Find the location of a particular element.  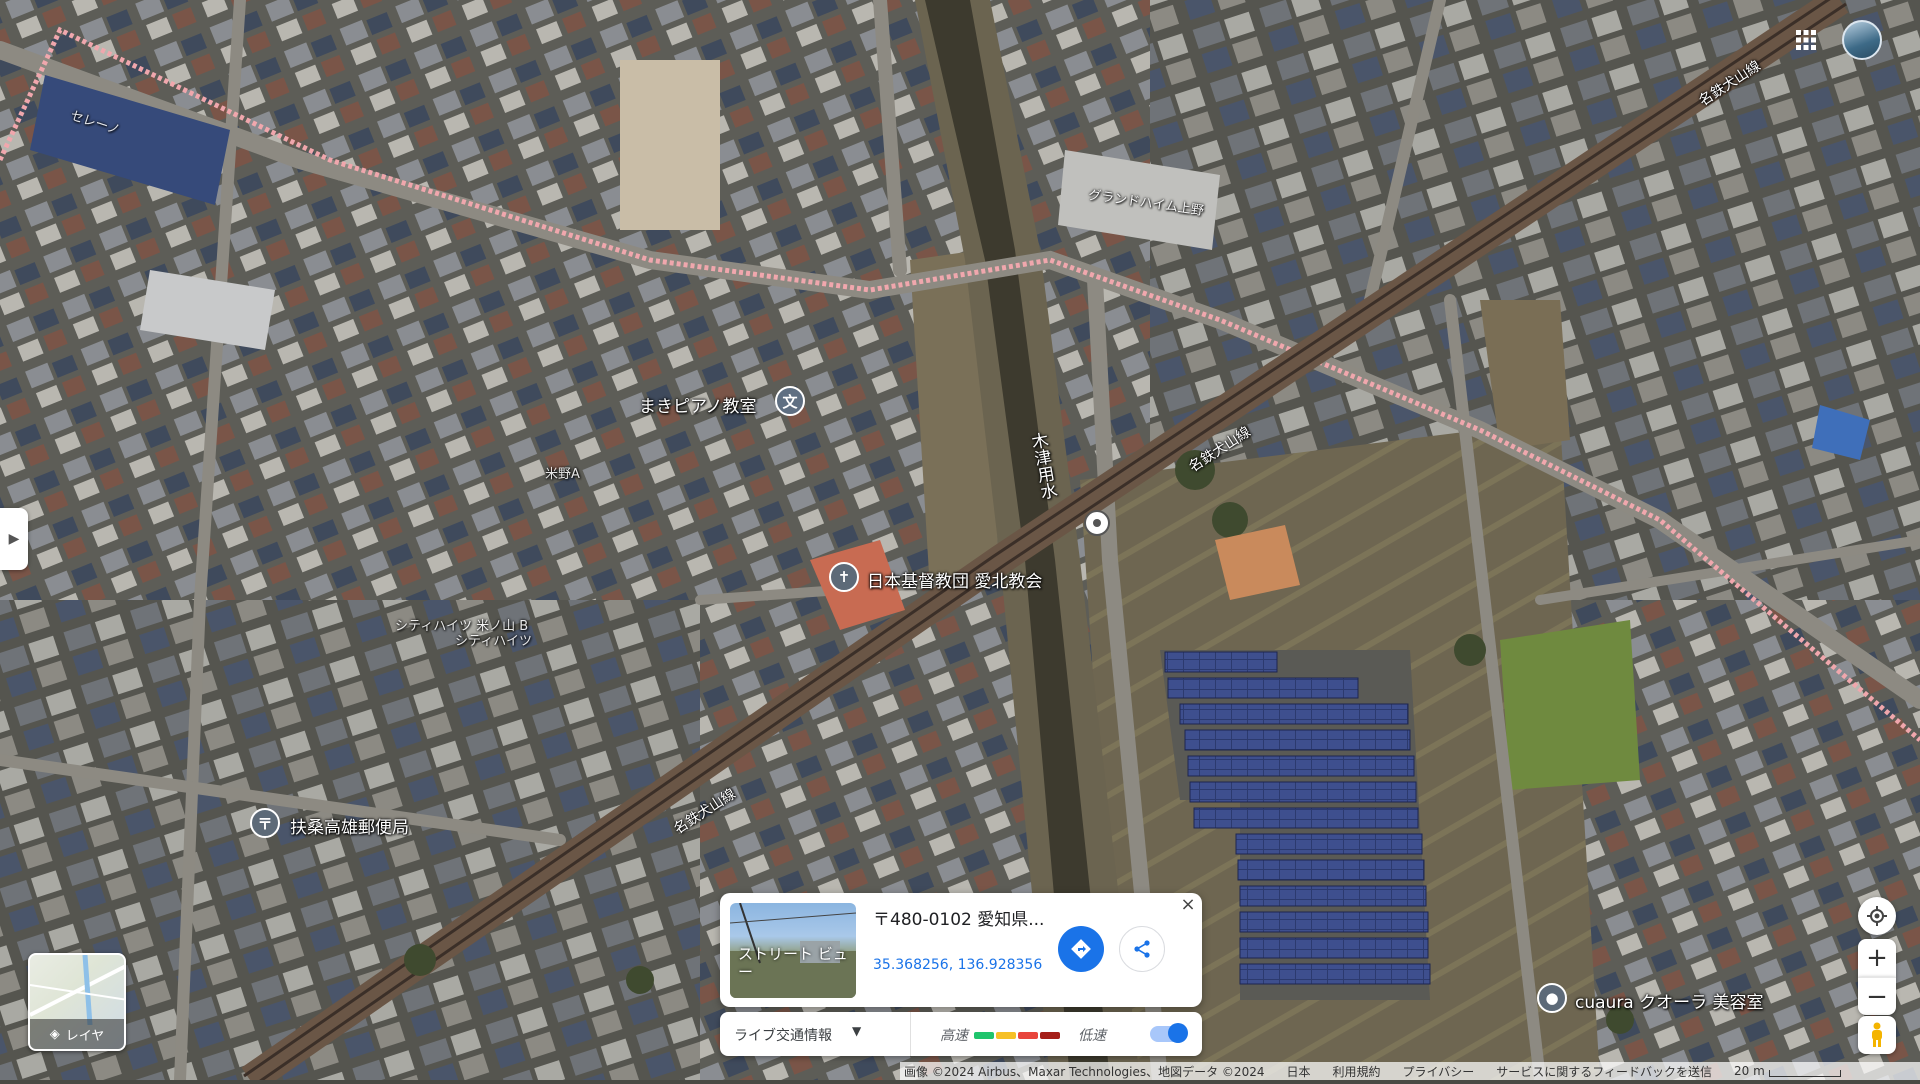

pegman-icon is located at coordinates (1877, 1034).